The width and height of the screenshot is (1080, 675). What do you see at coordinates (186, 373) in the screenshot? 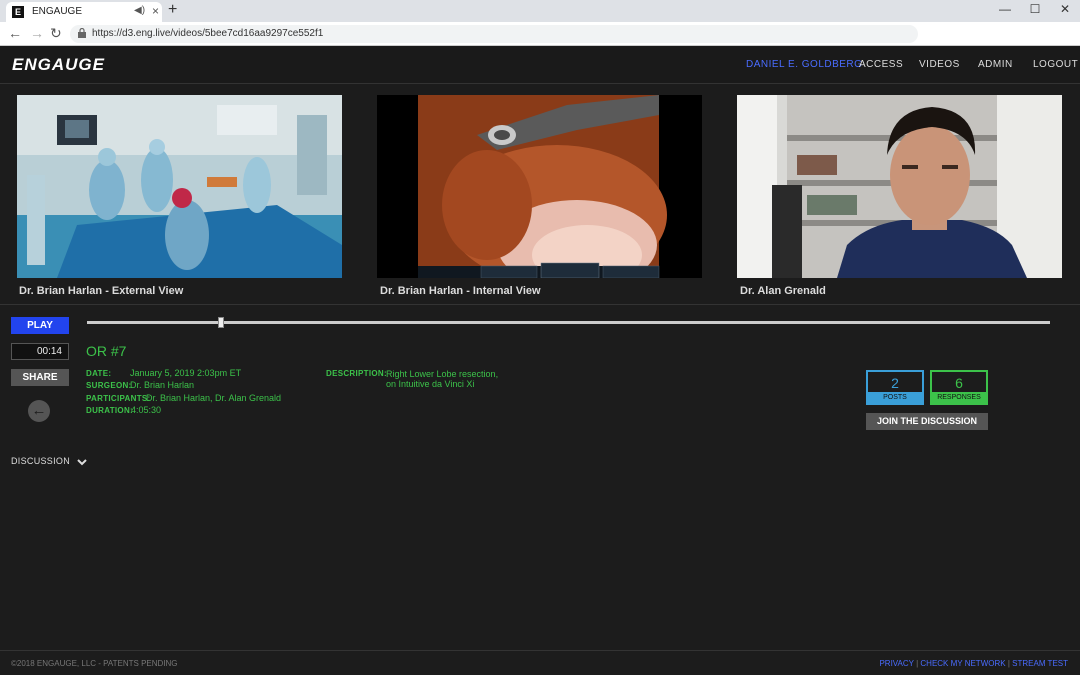
I see `date-value: January 5, 2019 2:03pm ET` at bounding box center [186, 373].